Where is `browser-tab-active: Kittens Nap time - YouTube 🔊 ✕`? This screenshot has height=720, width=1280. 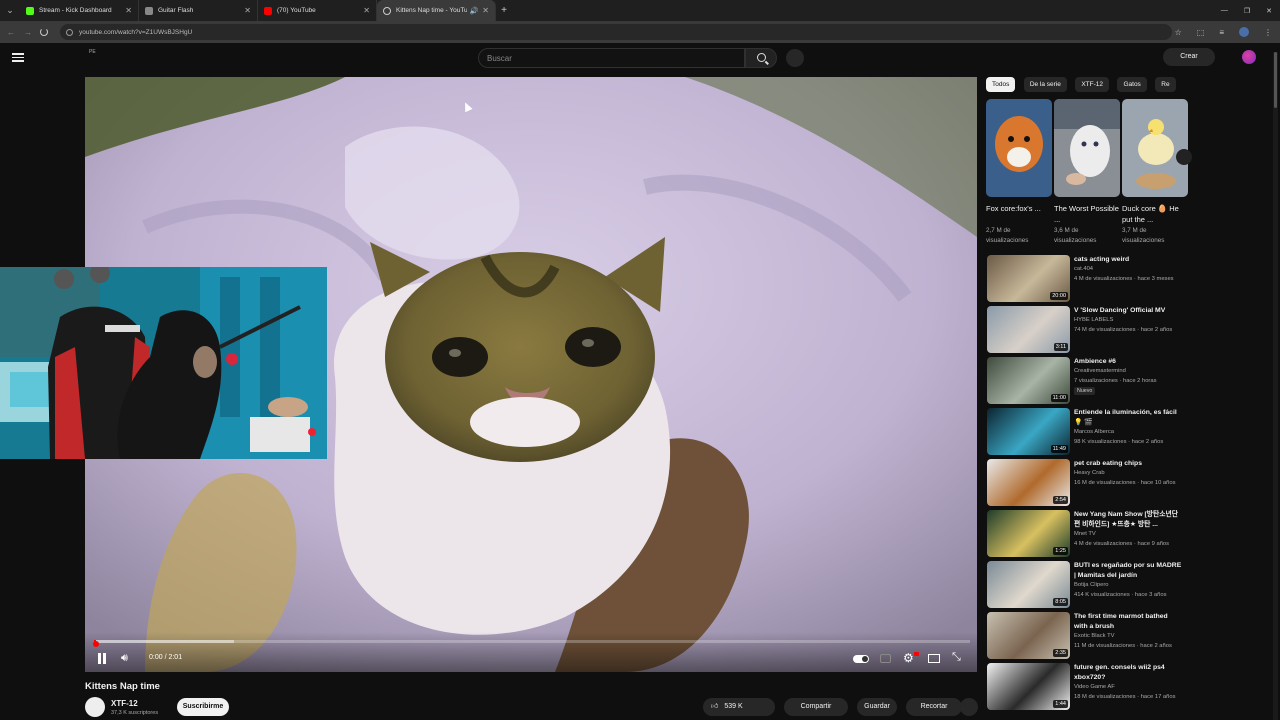
browser-tab-active: Kittens Nap time - YouTube 🔊 ✕ is located at coordinates (436, 10).